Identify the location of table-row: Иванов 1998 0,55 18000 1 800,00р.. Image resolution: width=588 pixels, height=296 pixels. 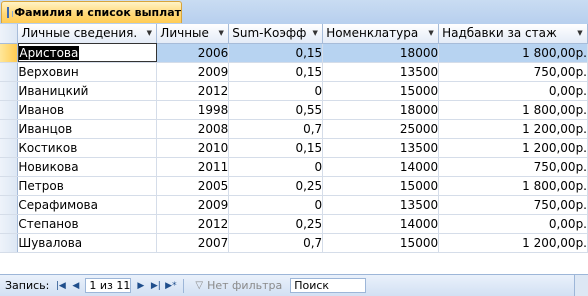
(294, 110).